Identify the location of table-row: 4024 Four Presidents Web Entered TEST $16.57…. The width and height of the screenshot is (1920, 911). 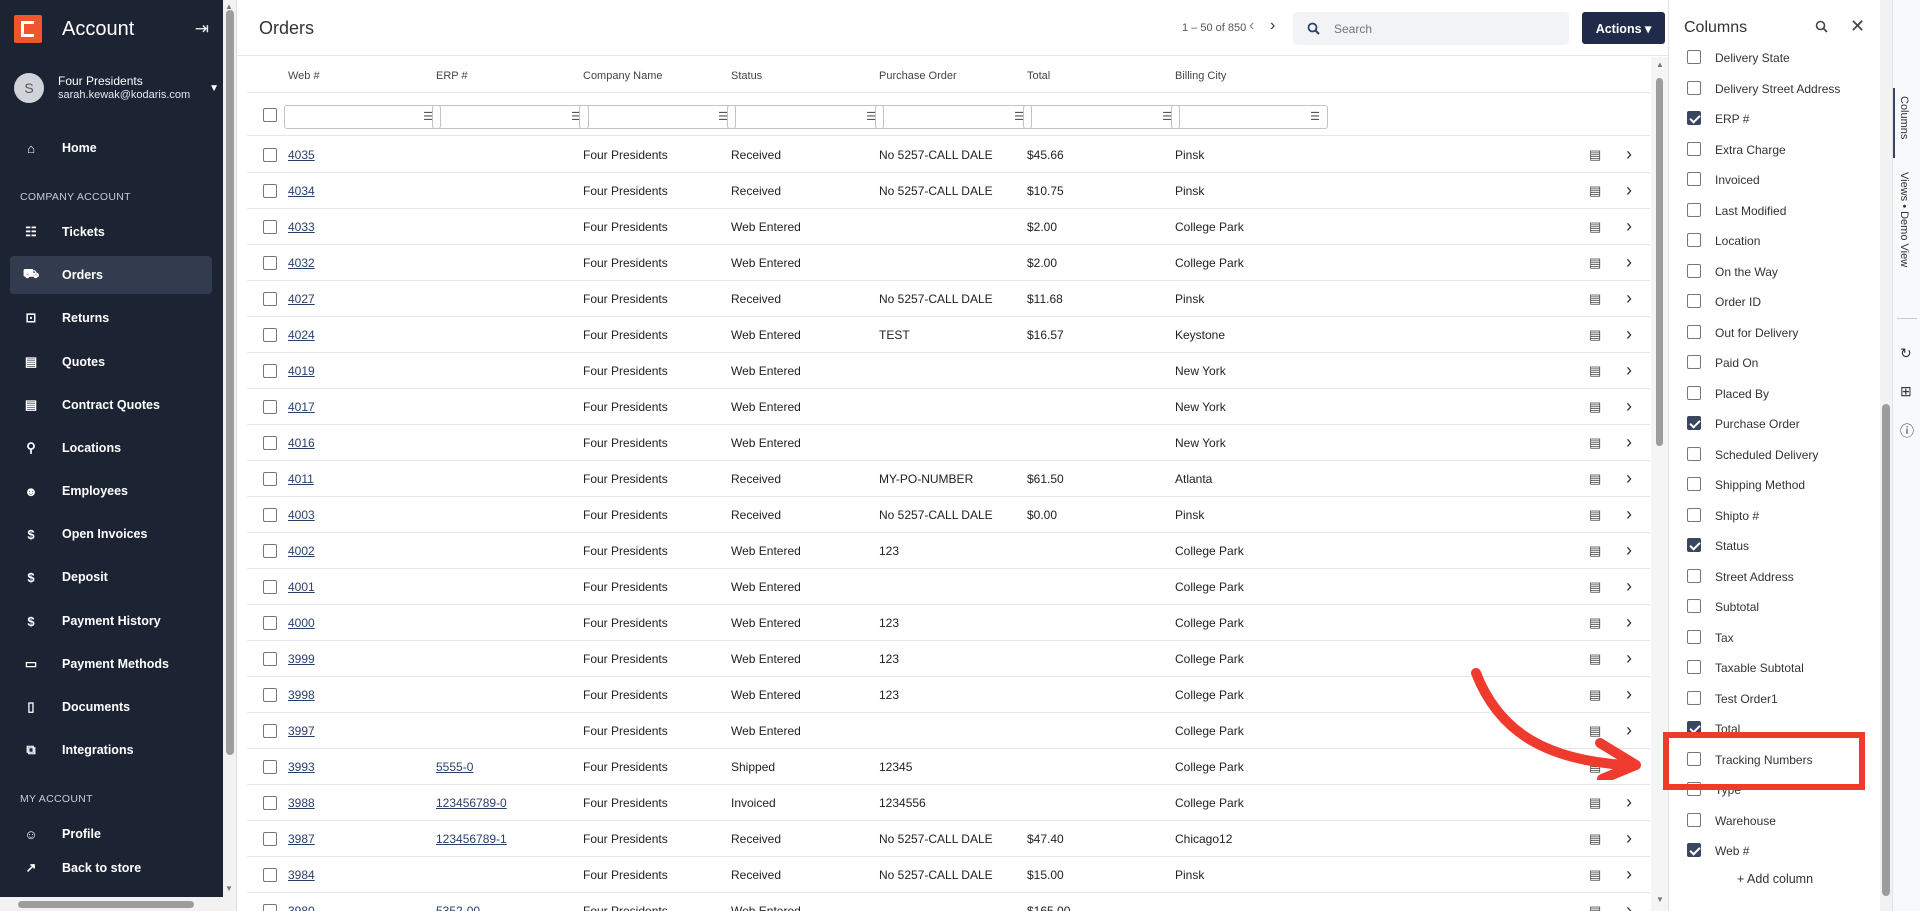
(948, 335).